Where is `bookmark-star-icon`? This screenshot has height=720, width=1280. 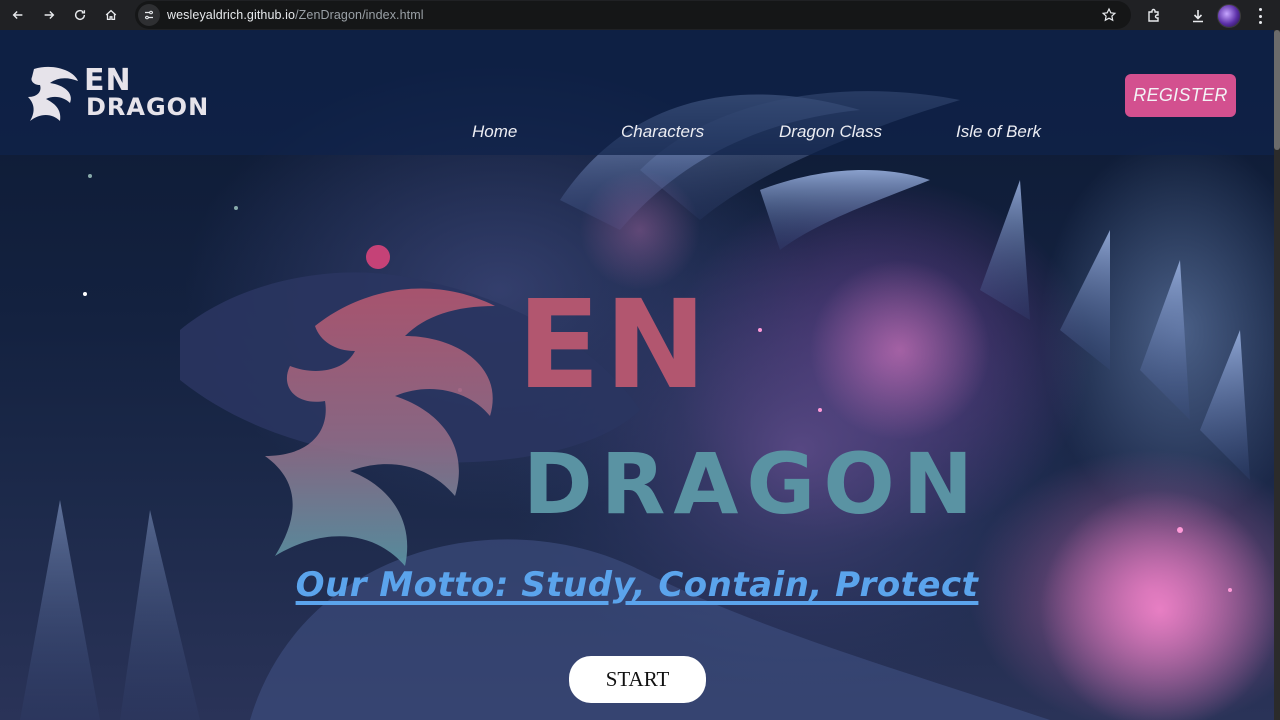 bookmark-star-icon is located at coordinates (1109, 15).